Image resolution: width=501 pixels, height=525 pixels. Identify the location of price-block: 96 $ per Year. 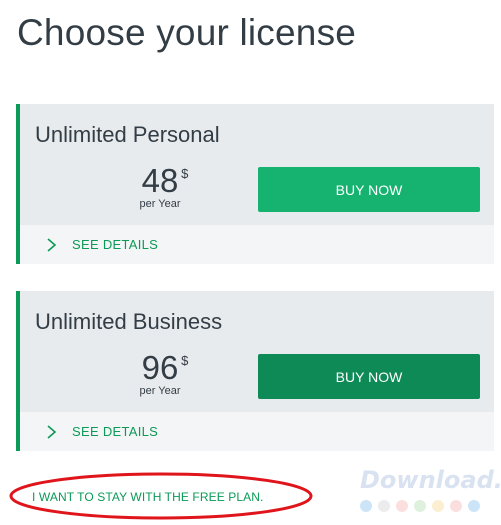
(160, 373).